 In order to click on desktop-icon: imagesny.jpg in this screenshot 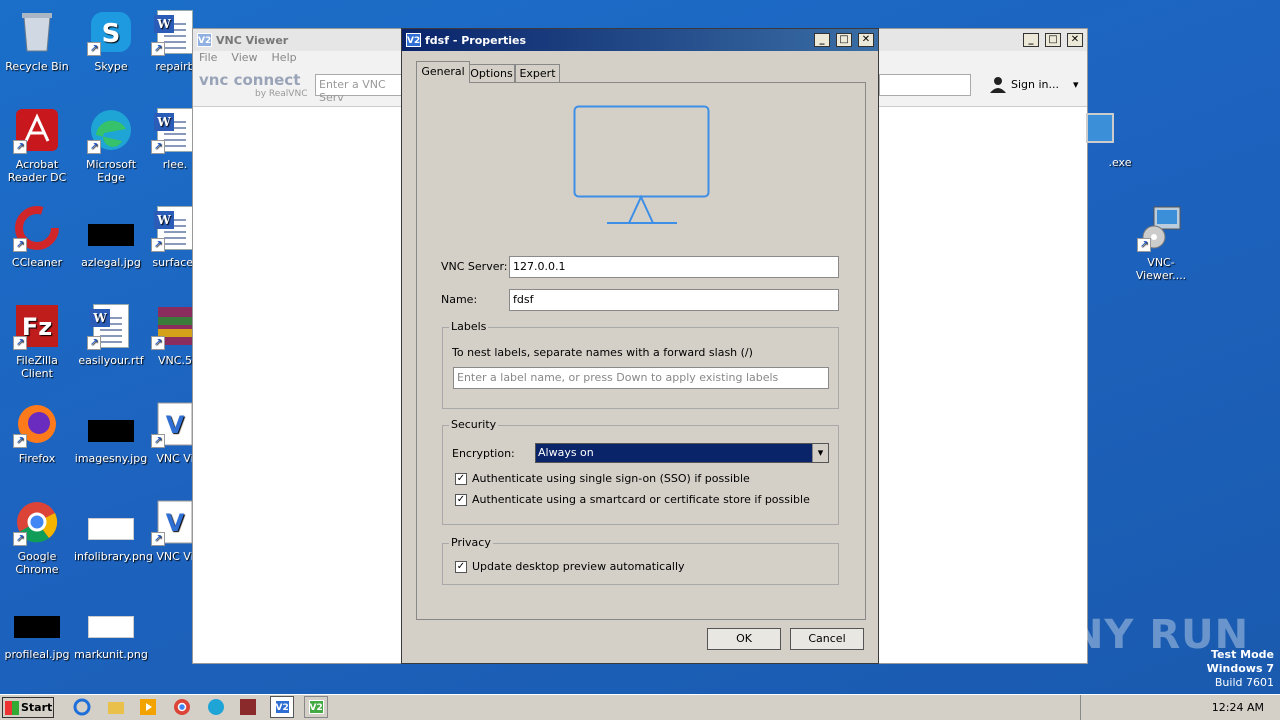, I will do `click(111, 432)`.